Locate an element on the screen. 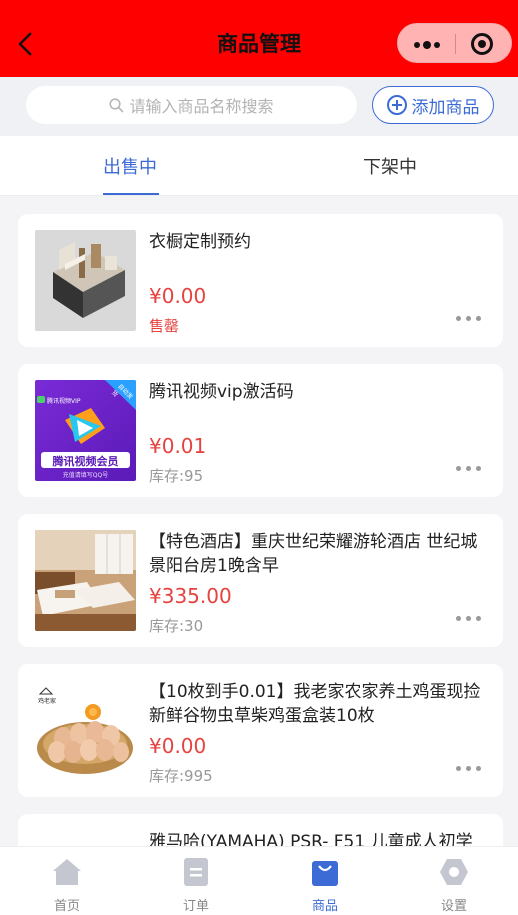  product-image-eggs: 鸡老家 is located at coordinates (85, 730).